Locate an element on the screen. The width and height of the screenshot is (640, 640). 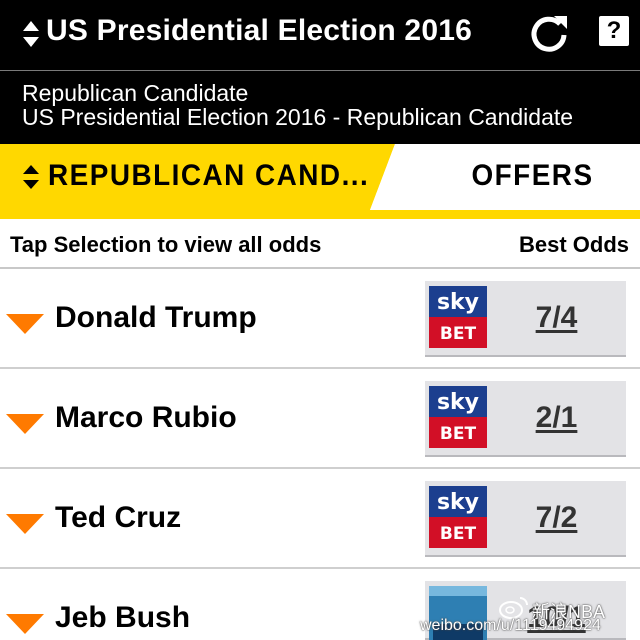
tab-offers: OFFERS is located at coordinates (520, 177).